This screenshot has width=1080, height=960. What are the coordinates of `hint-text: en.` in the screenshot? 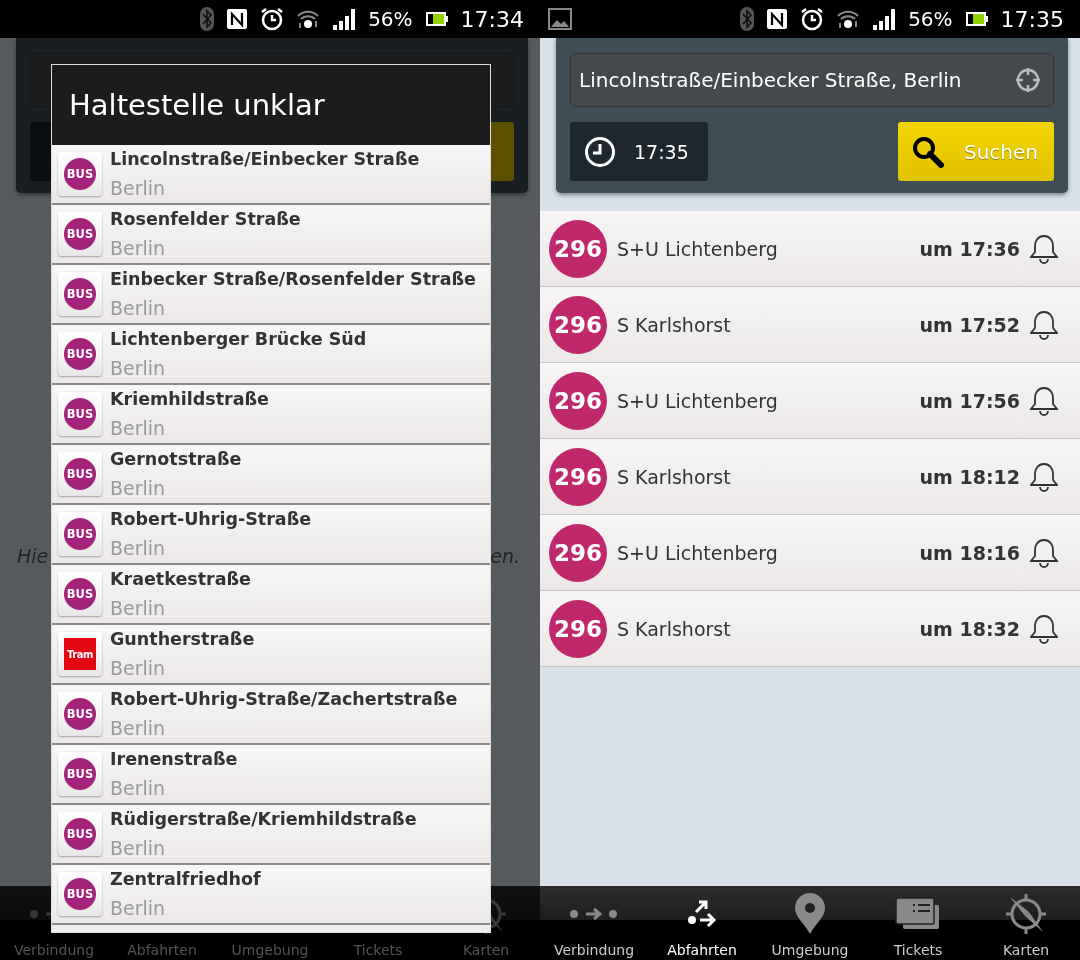 It's located at (505, 556).